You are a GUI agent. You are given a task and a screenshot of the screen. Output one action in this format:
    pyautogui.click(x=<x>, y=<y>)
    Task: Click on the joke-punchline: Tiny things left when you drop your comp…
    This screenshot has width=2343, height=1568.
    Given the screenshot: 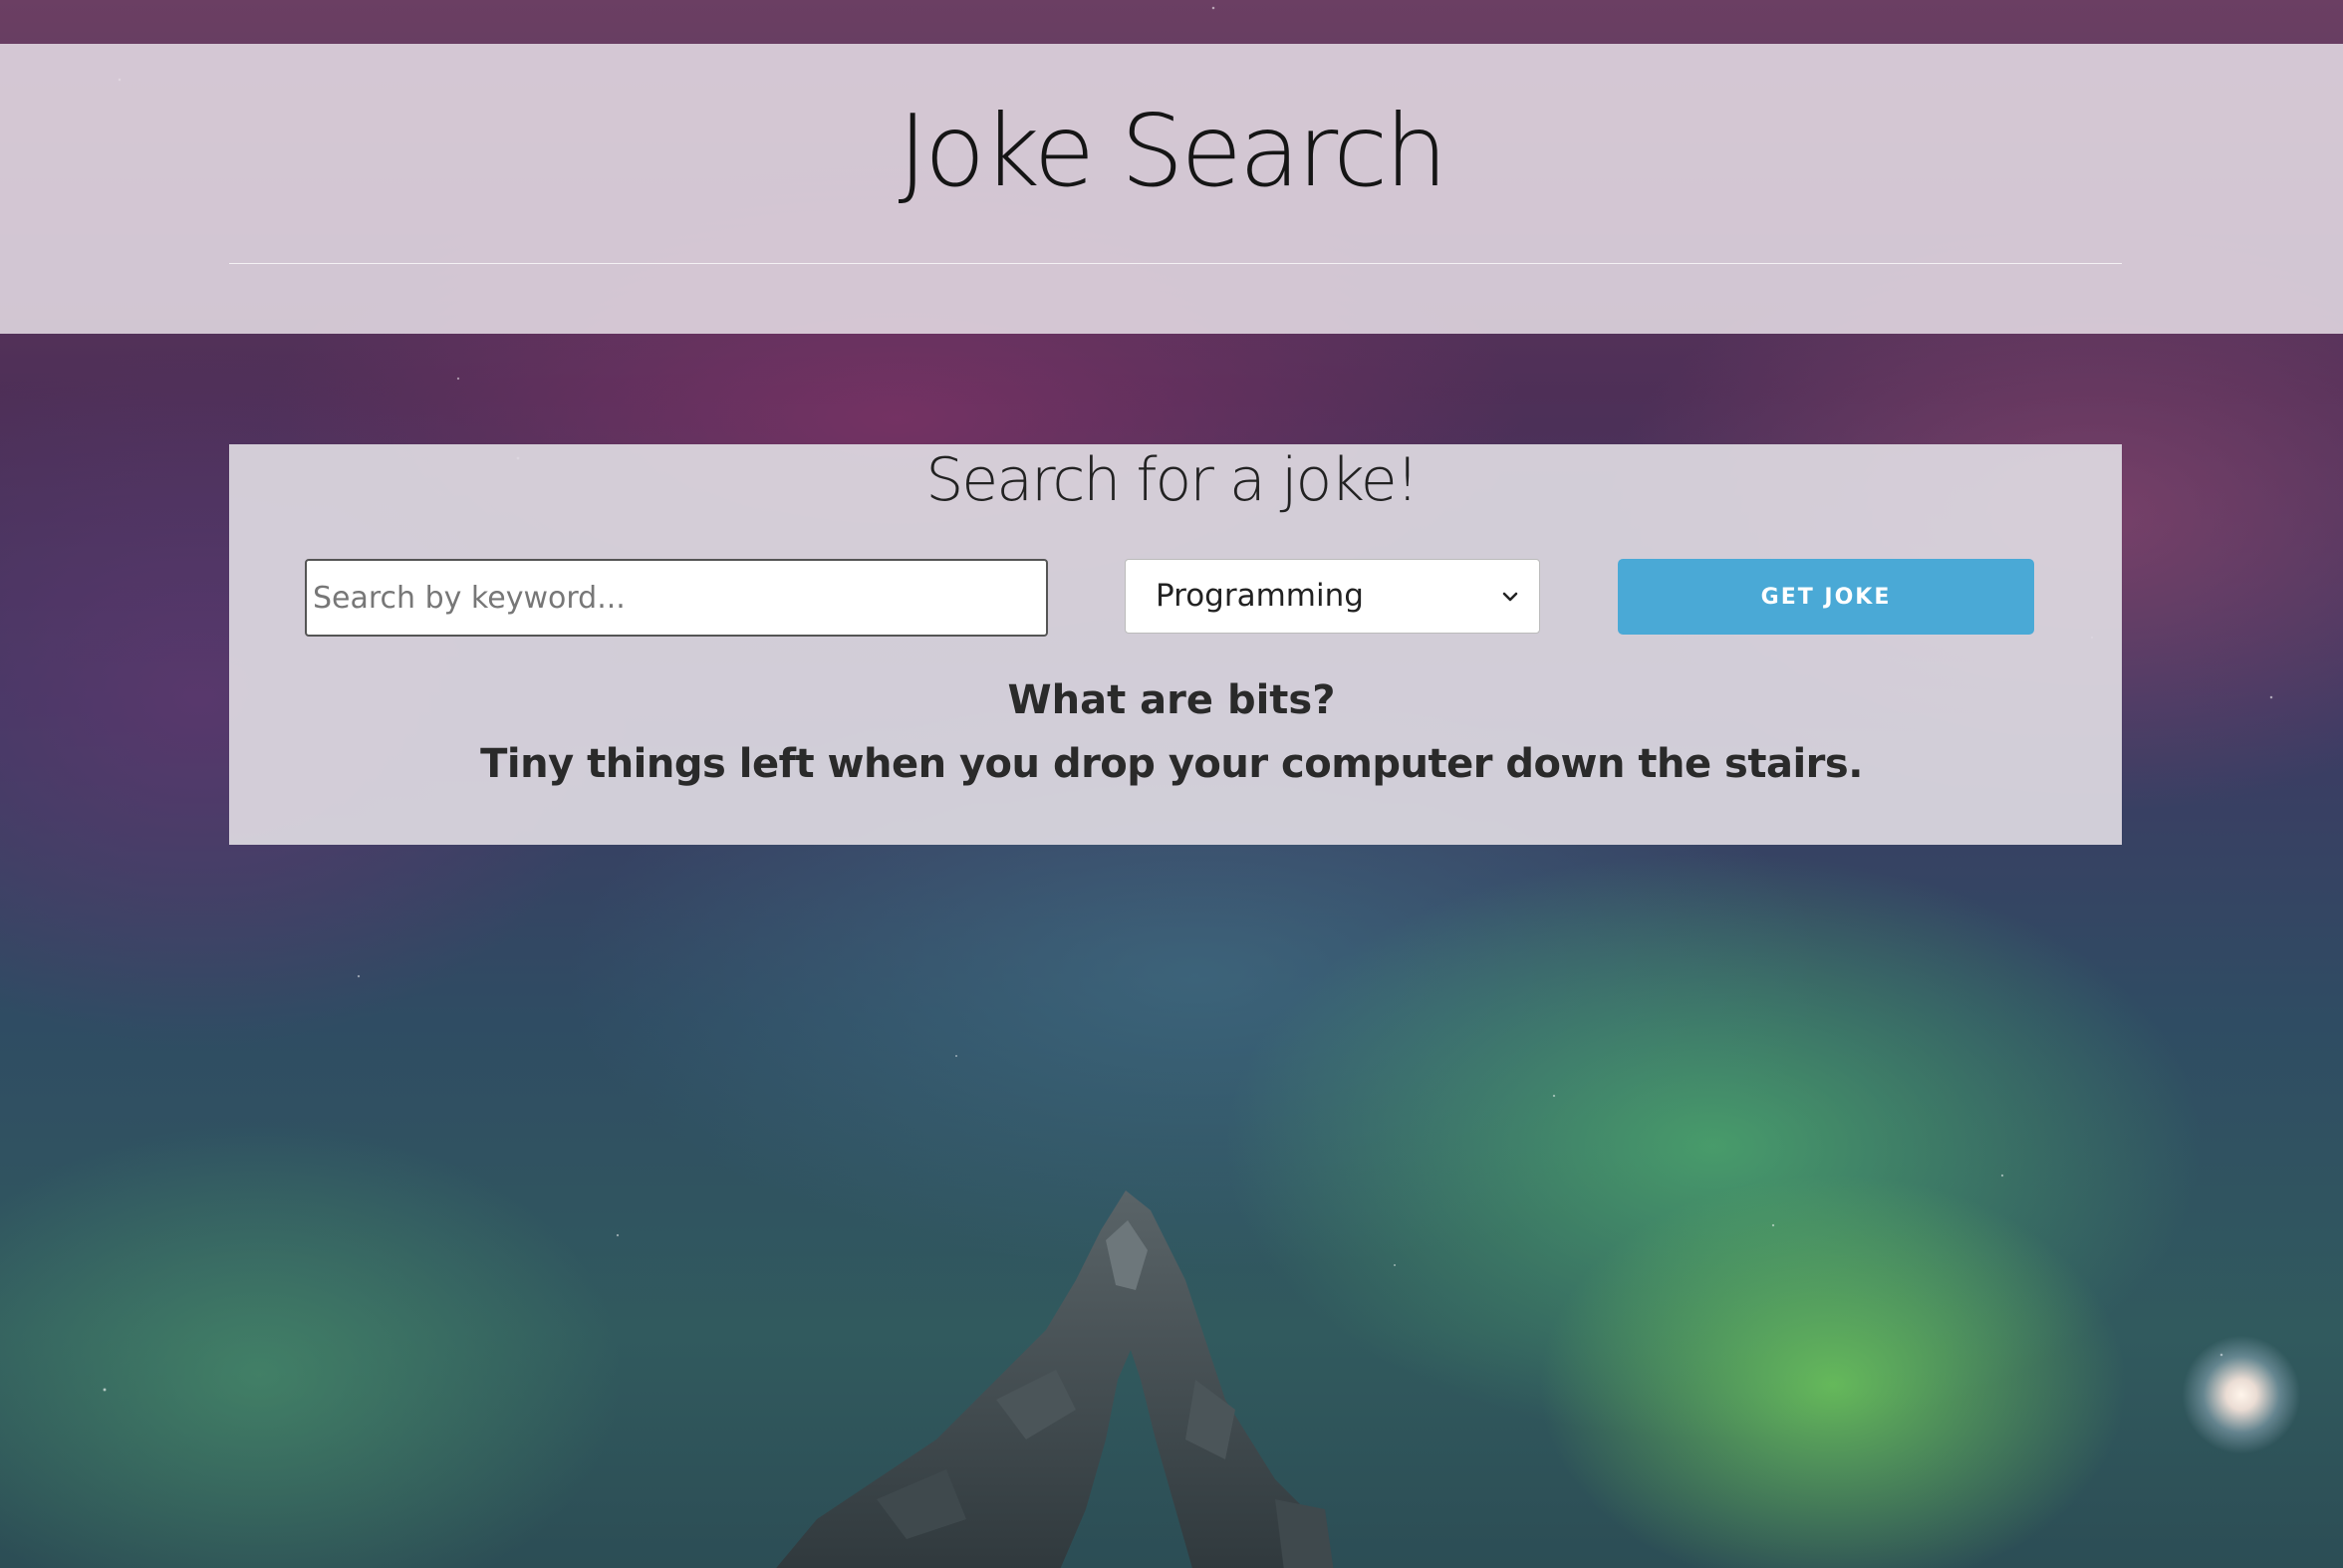 What is the action you would take?
    pyautogui.click(x=1171, y=764)
    